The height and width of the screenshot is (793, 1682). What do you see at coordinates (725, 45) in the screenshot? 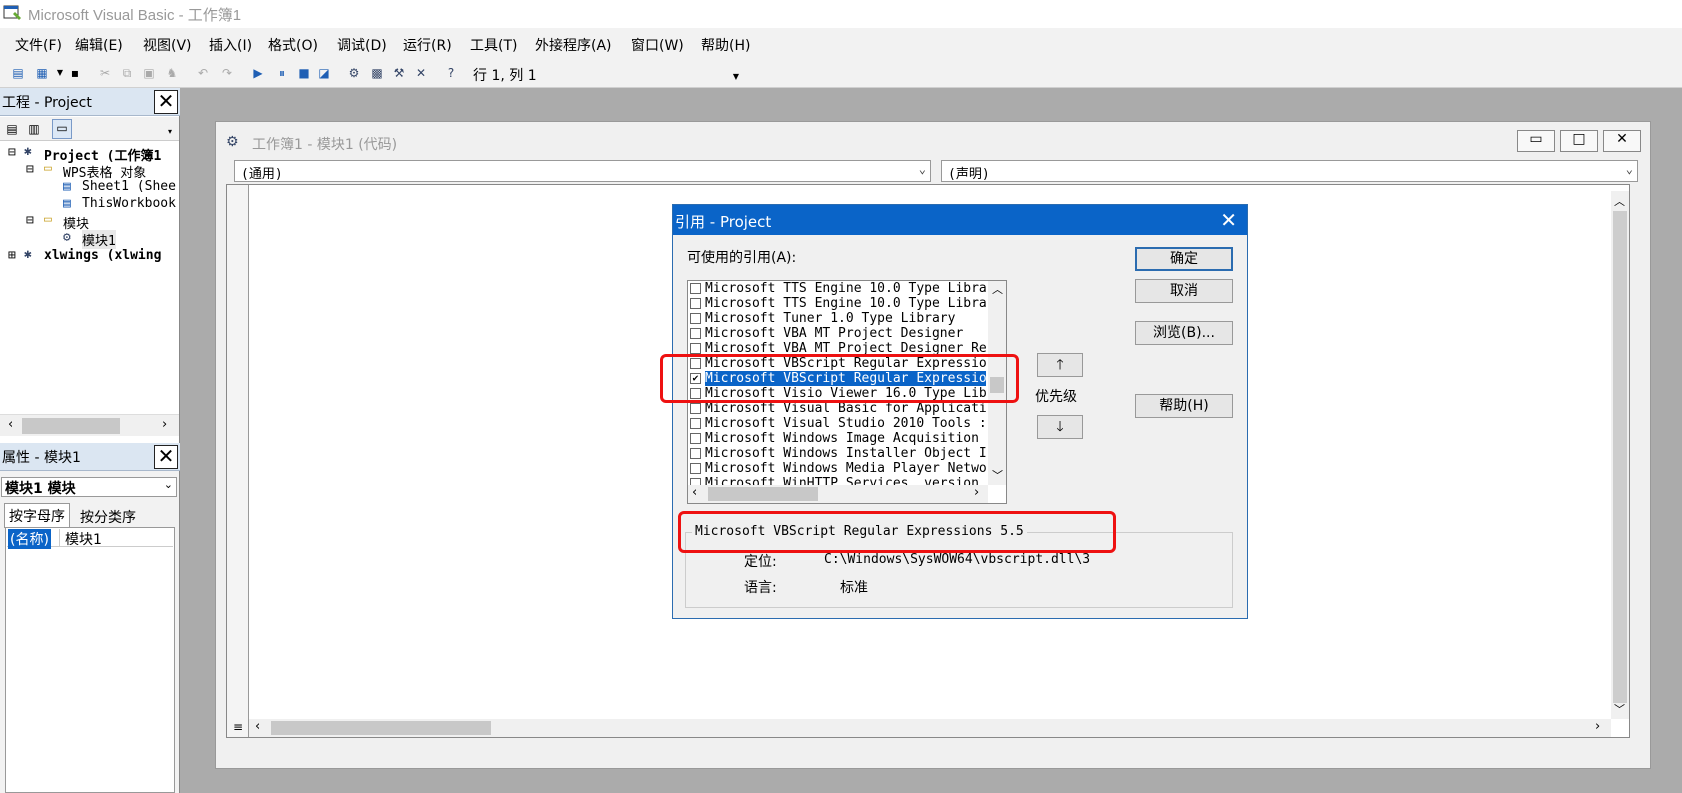
I see `menu-help: 帮助(H)` at bounding box center [725, 45].